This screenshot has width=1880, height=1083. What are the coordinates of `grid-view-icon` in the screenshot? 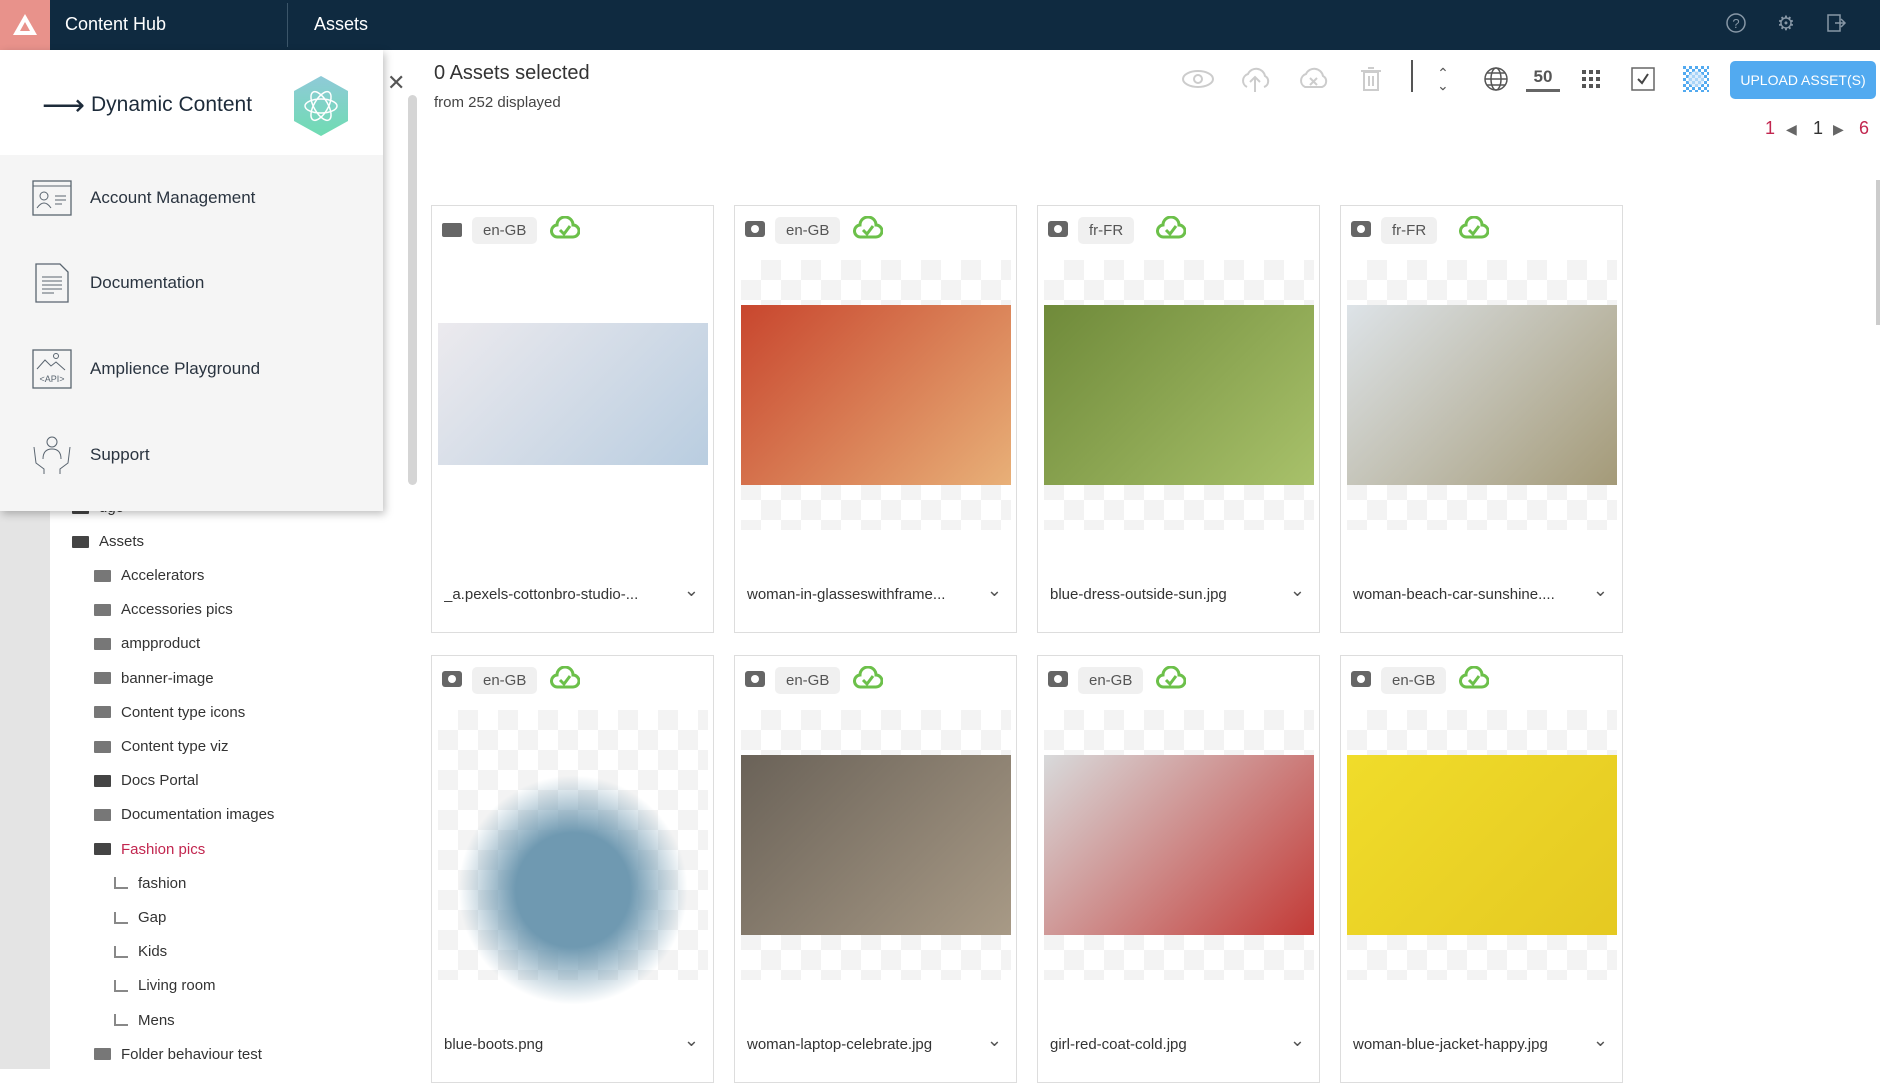 It's located at (1591, 79).